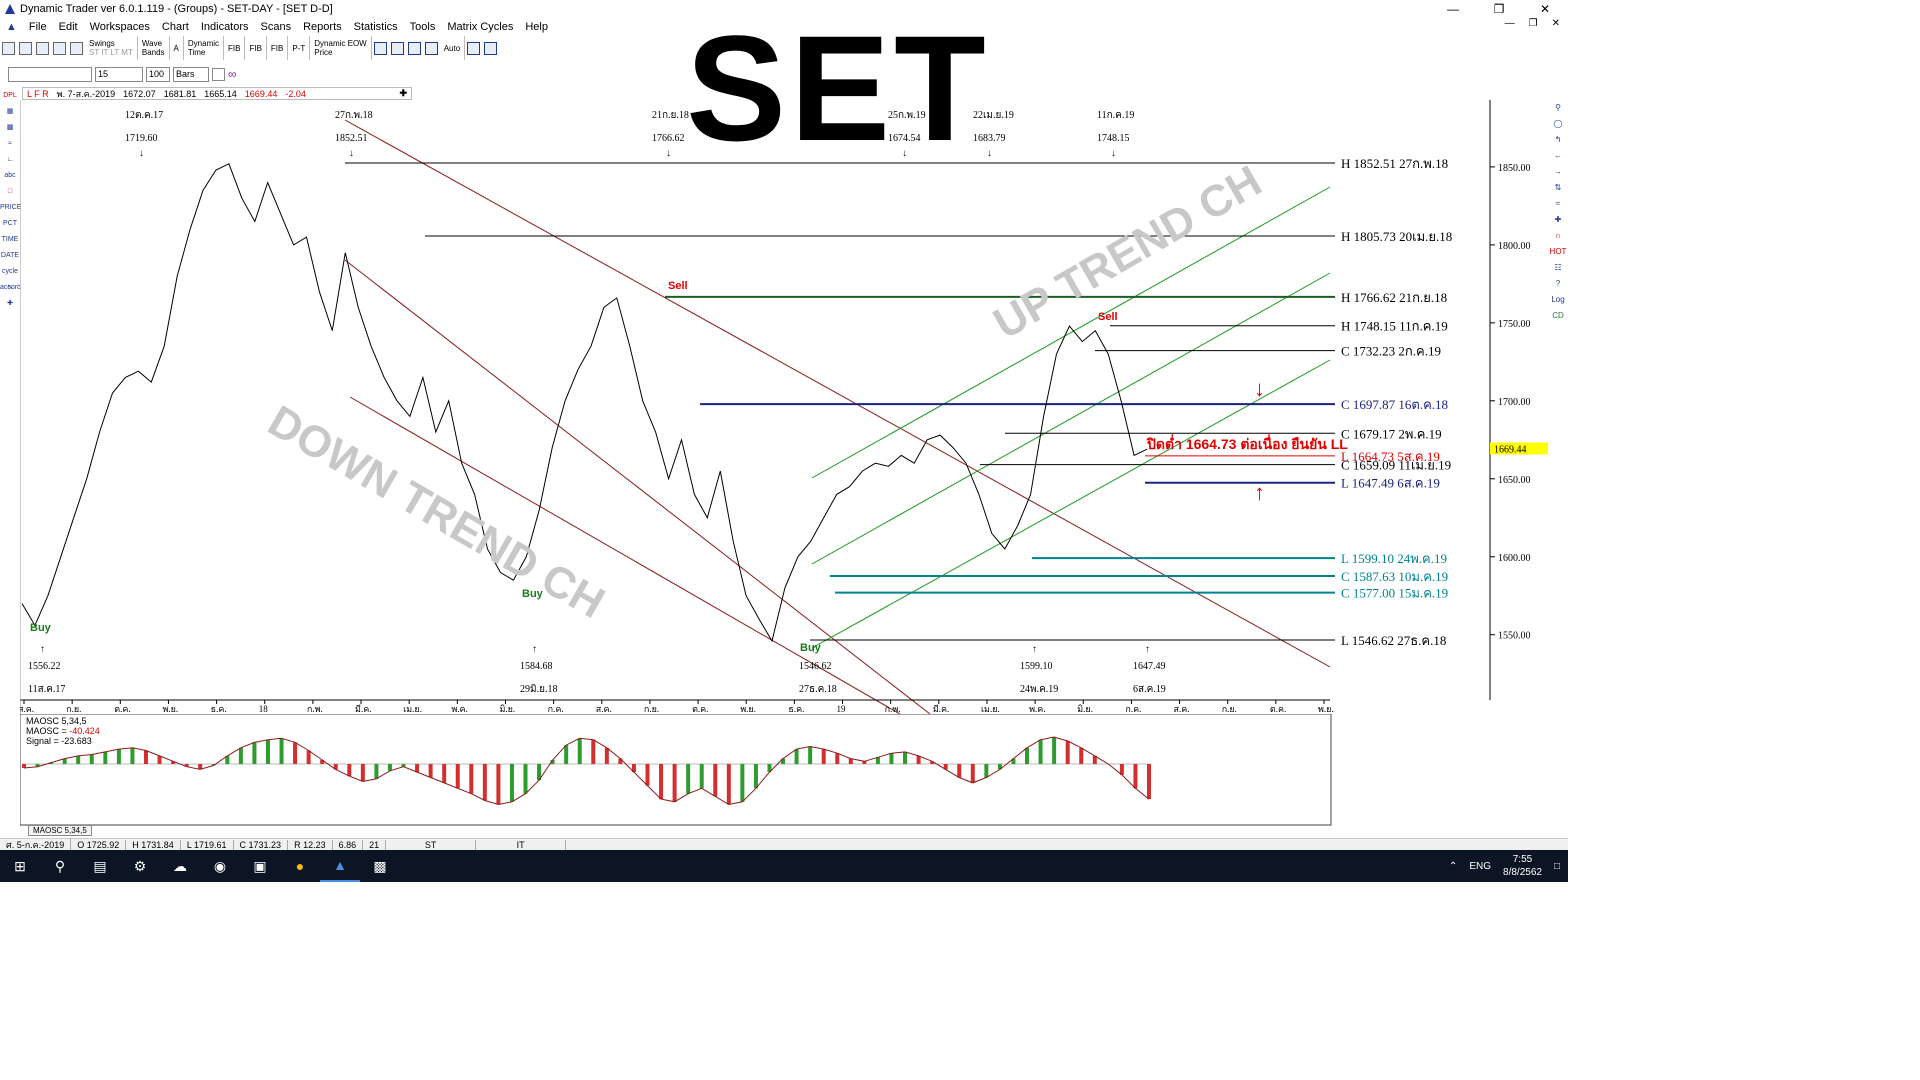 The width and height of the screenshot is (1920, 1080). Describe the element at coordinates (10, 144) in the screenshot. I see `wave-tool-icon: ≈` at that location.